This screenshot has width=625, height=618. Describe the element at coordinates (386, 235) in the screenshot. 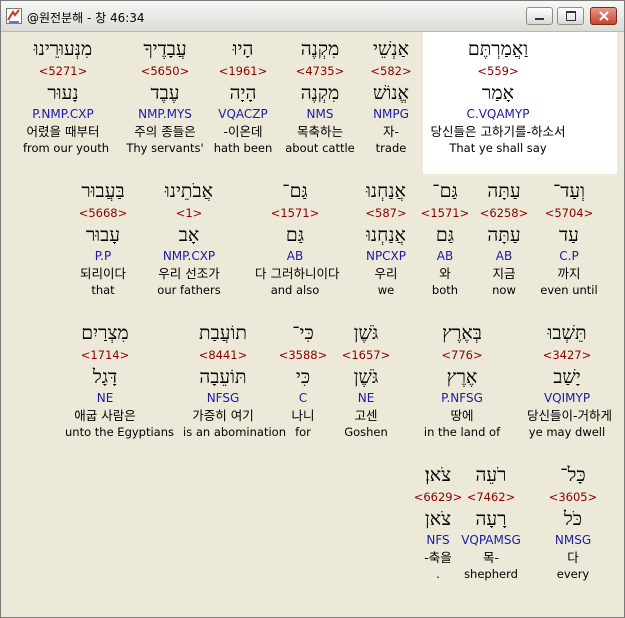

I see `lexeme-form: אֲנַחְנוּ` at that location.